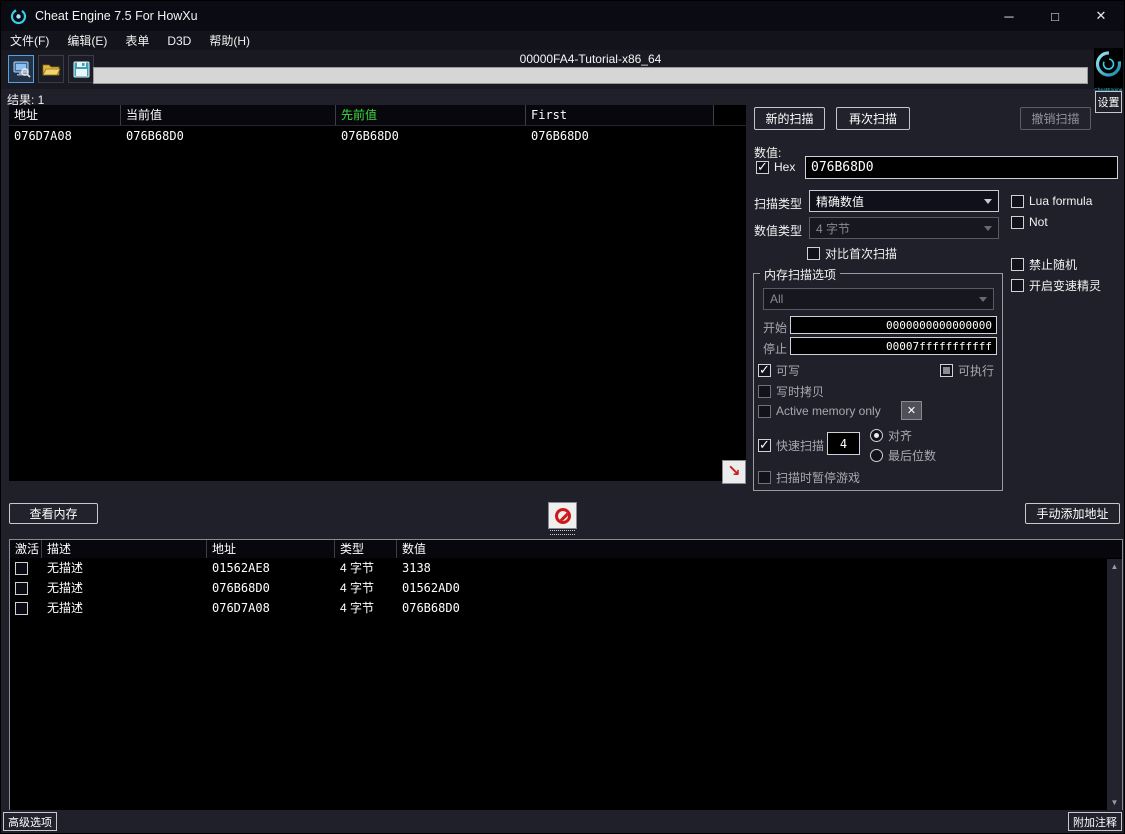 This screenshot has width=1125, height=834. What do you see at coordinates (764, 477) in the screenshot?
I see `pause-game-checkbox` at bounding box center [764, 477].